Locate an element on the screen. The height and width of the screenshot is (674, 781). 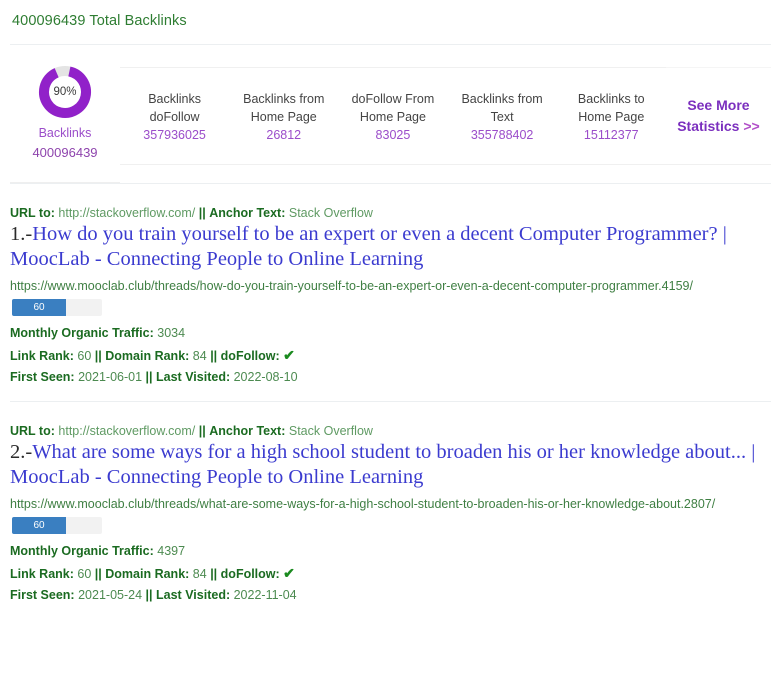
donut-title: Backlinks is located at coordinates (65, 133).